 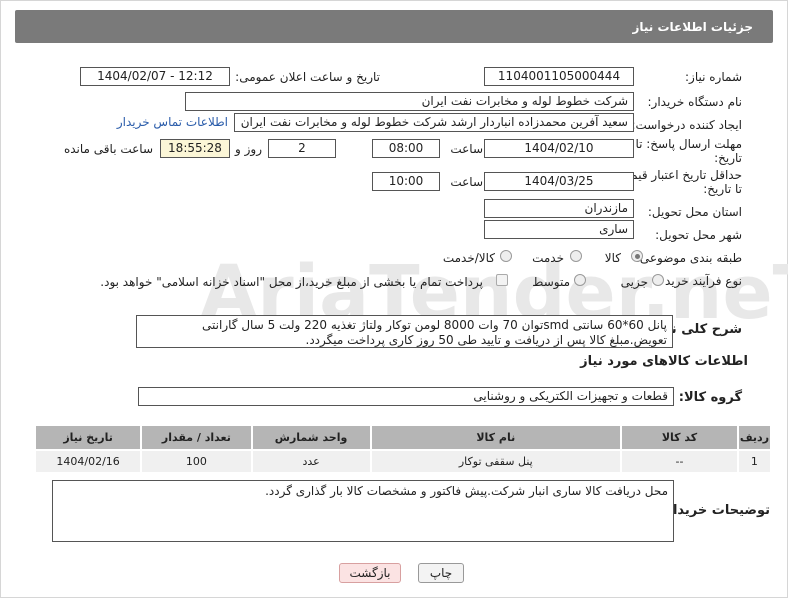 What do you see at coordinates (559, 181) in the screenshot?
I see `price-validity-date-field: 1404/03/25` at bounding box center [559, 181].